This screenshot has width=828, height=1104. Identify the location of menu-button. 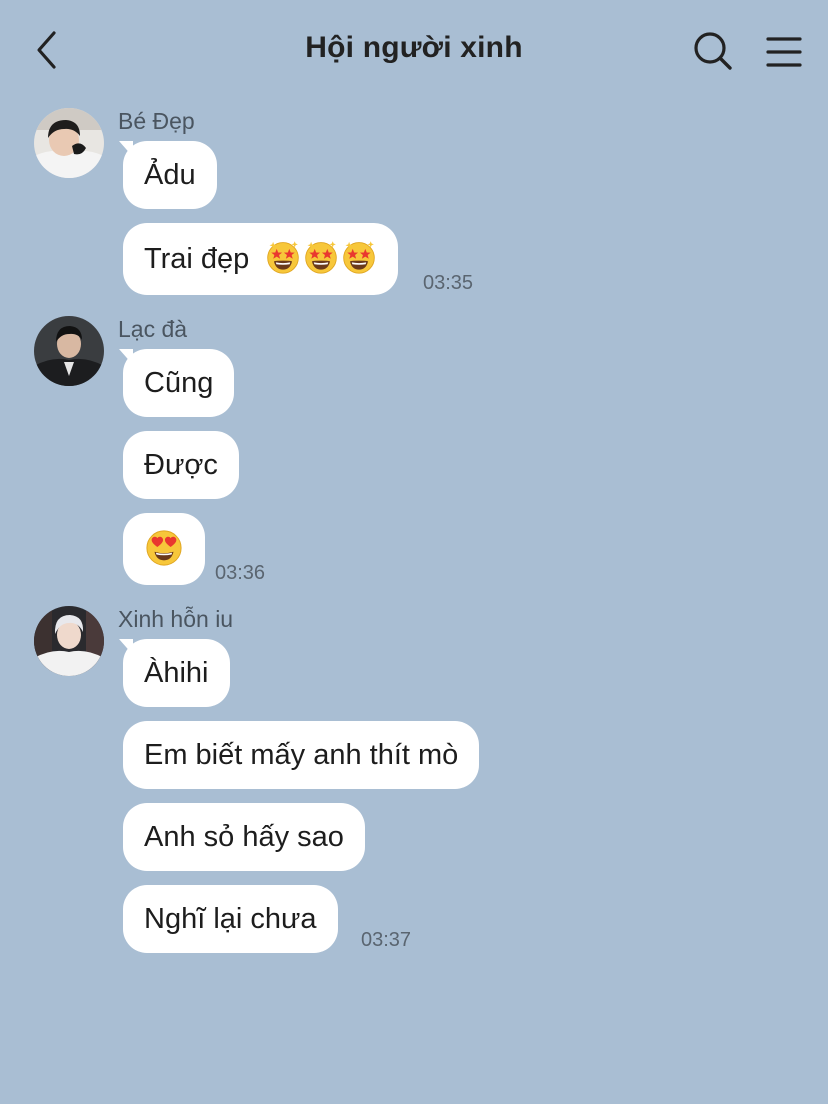
(784, 52).